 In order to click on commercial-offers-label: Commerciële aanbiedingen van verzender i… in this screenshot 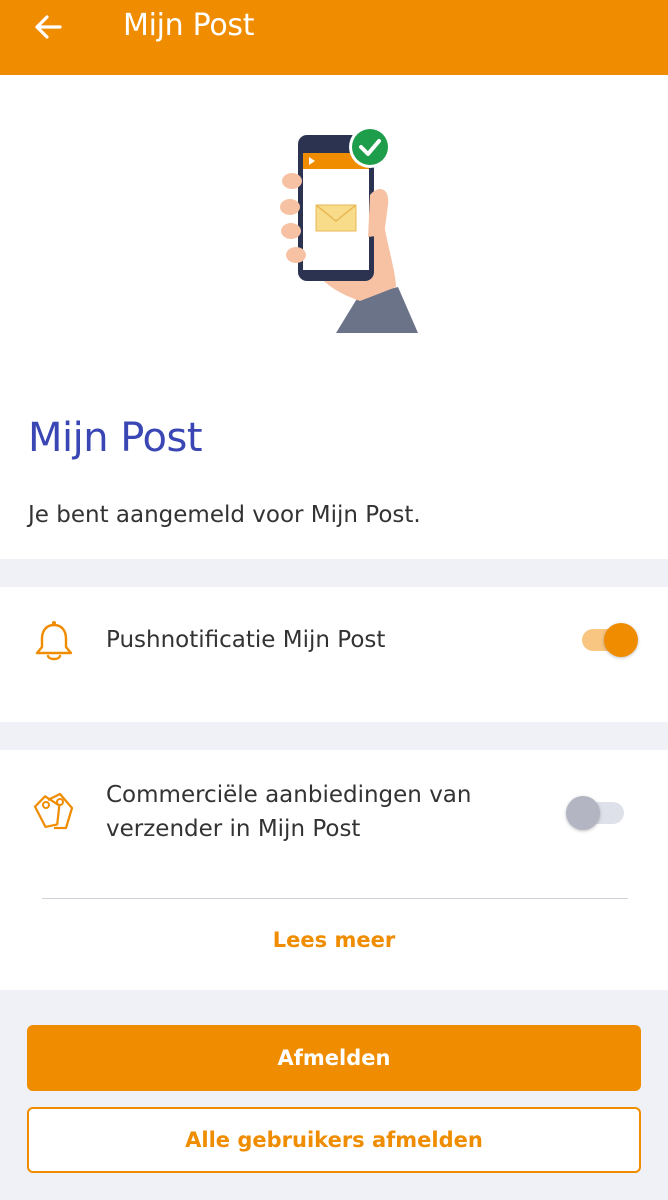, I will do `click(288, 812)`.